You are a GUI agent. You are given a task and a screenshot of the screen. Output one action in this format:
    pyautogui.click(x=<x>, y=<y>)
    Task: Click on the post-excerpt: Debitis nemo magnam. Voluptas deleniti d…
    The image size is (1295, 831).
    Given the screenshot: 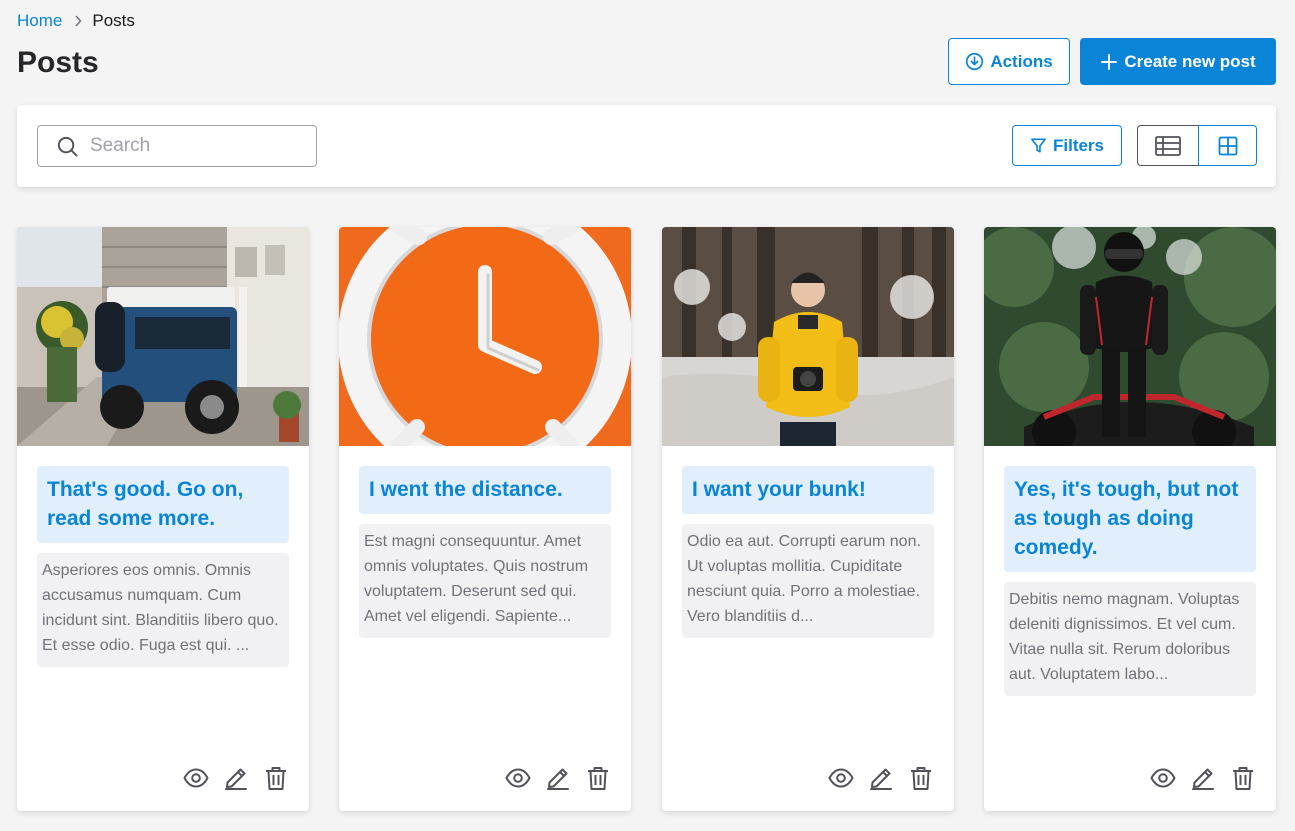 What is the action you would take?
    pyautogui.click(x=1130, y=639)
    